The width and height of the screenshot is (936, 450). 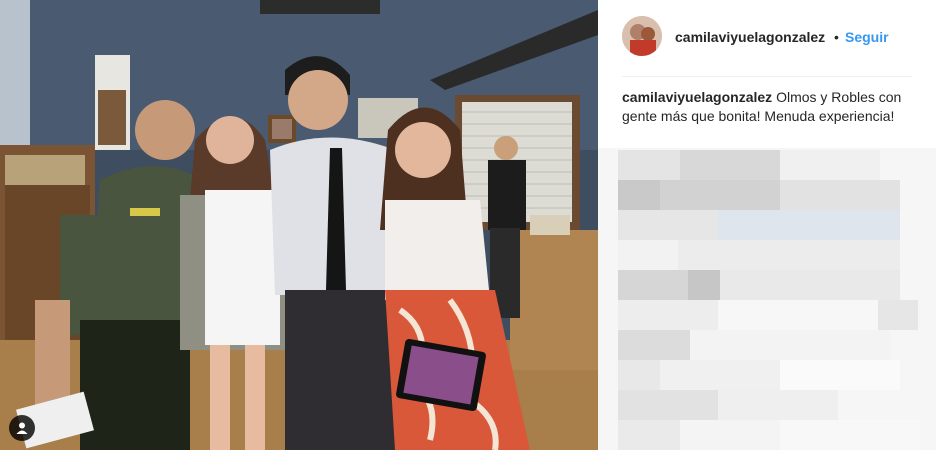 I want to click on post-header: camilaviyuelagonzalez • Seguir, so click(x=767, y=38).